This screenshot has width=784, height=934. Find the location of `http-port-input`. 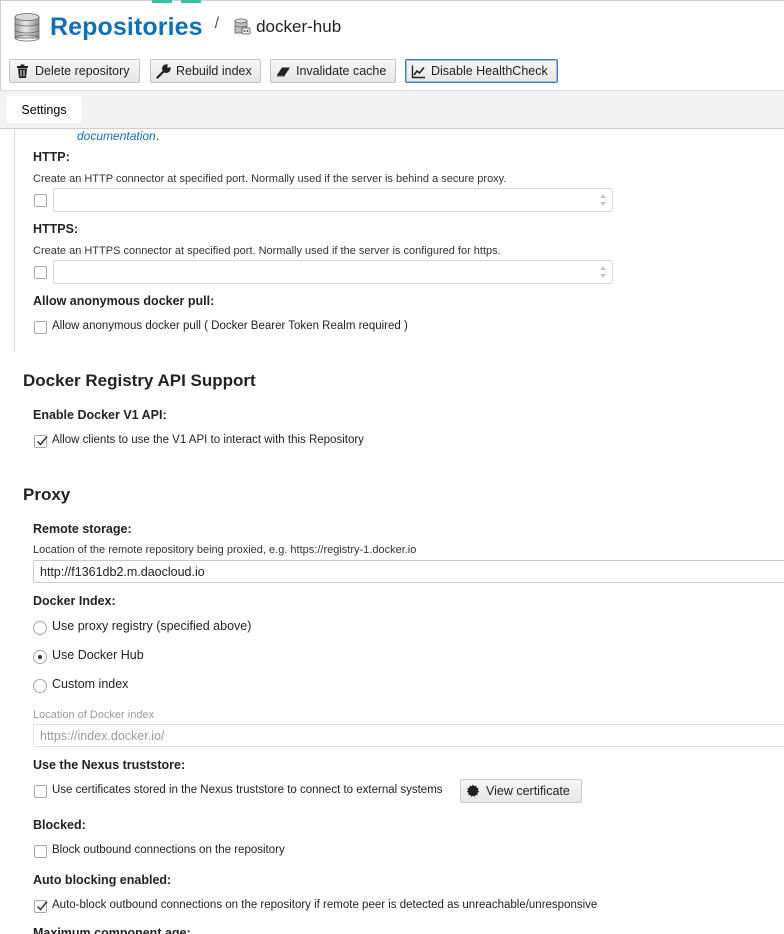

http-port-input is located at coordinates (333, 200).